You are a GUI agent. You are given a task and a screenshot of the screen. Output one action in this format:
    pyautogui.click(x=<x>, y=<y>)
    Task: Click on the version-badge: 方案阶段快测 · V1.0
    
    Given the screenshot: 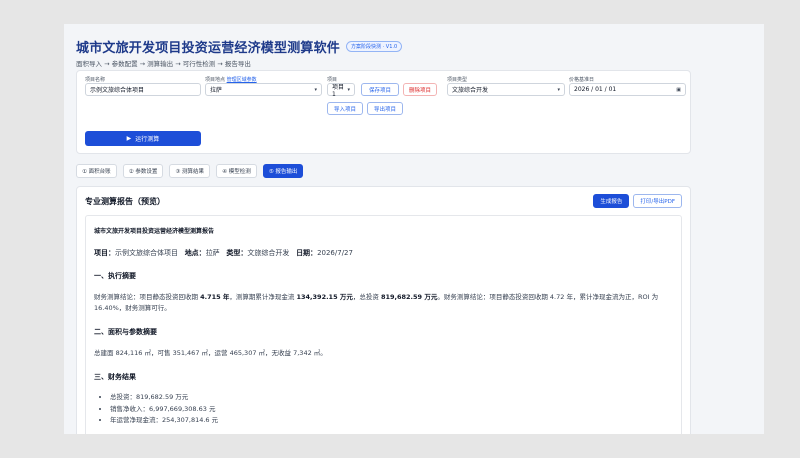 What is the action you would take?
    pyautogui.click(x=374, y=46)
    